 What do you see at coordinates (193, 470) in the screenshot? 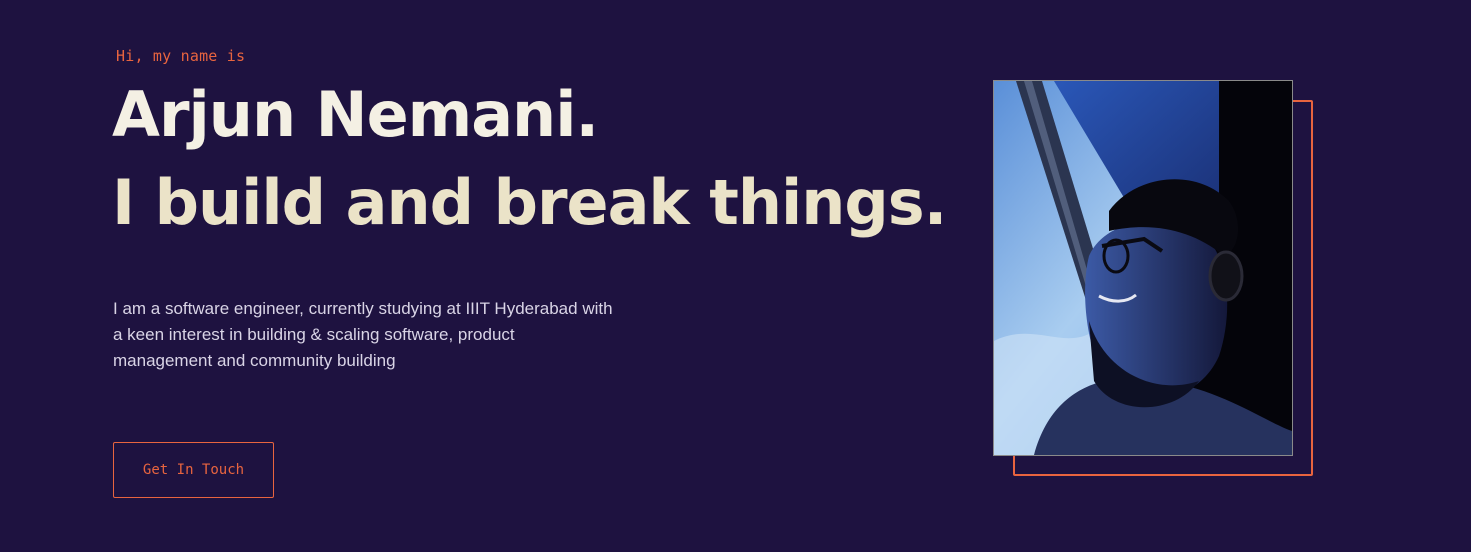
I see `get-in-touch-button: Get In Touch` at bounding box center [193, 470].